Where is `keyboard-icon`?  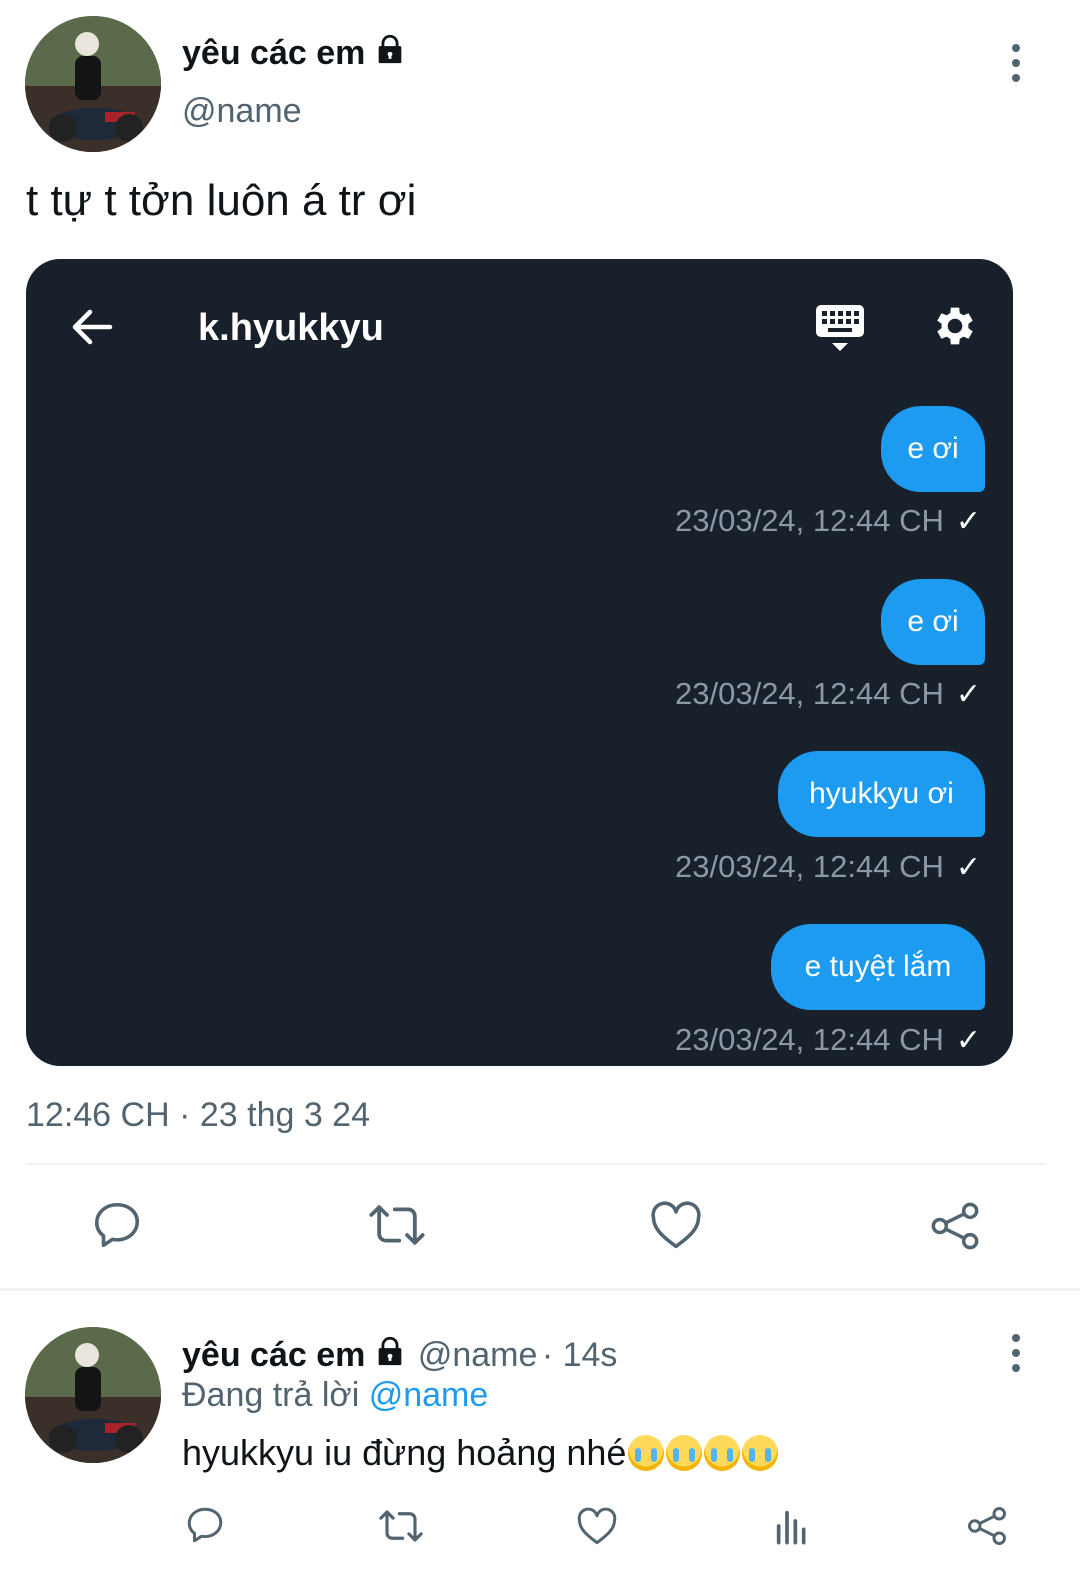 keyboard-icon is located at coordinates (840, 331).